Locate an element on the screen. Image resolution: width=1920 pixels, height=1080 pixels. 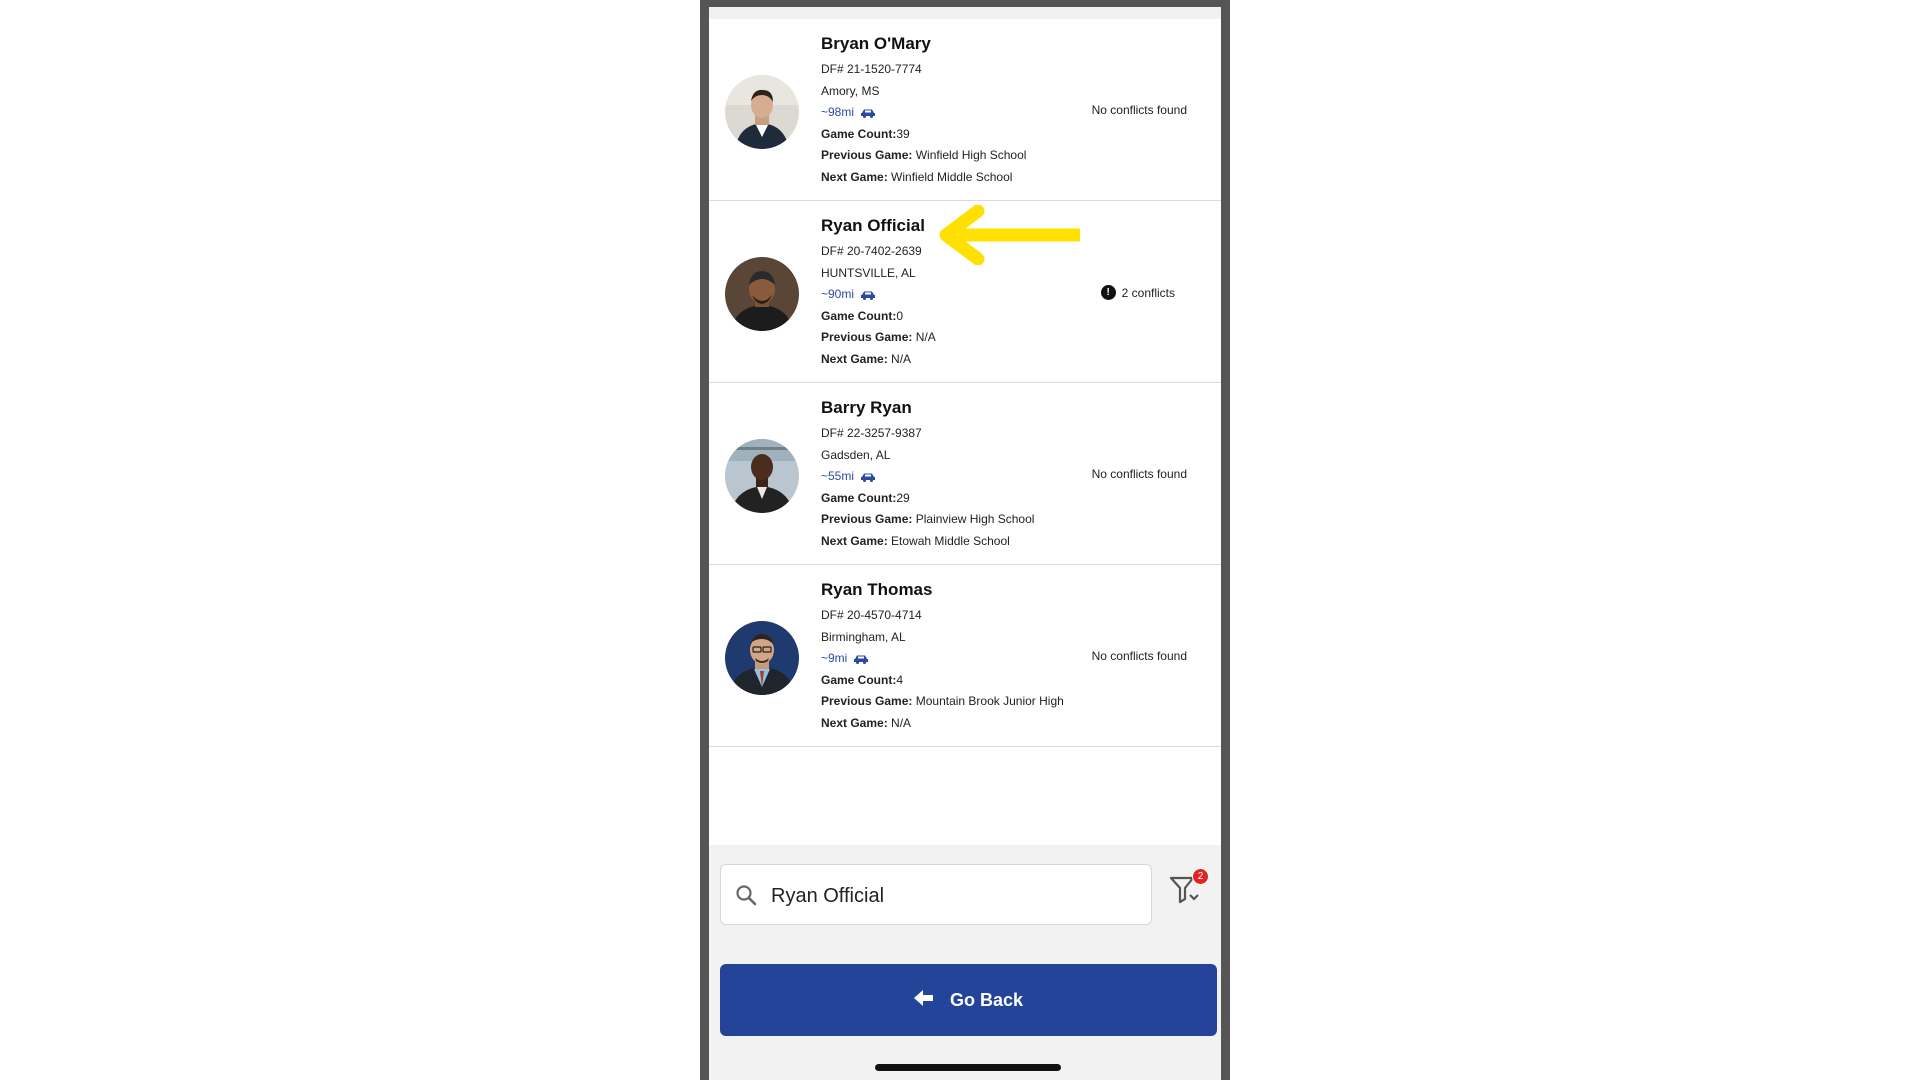
conflict-status: ! 2 conflicts is located at coordinates (1137, 292).